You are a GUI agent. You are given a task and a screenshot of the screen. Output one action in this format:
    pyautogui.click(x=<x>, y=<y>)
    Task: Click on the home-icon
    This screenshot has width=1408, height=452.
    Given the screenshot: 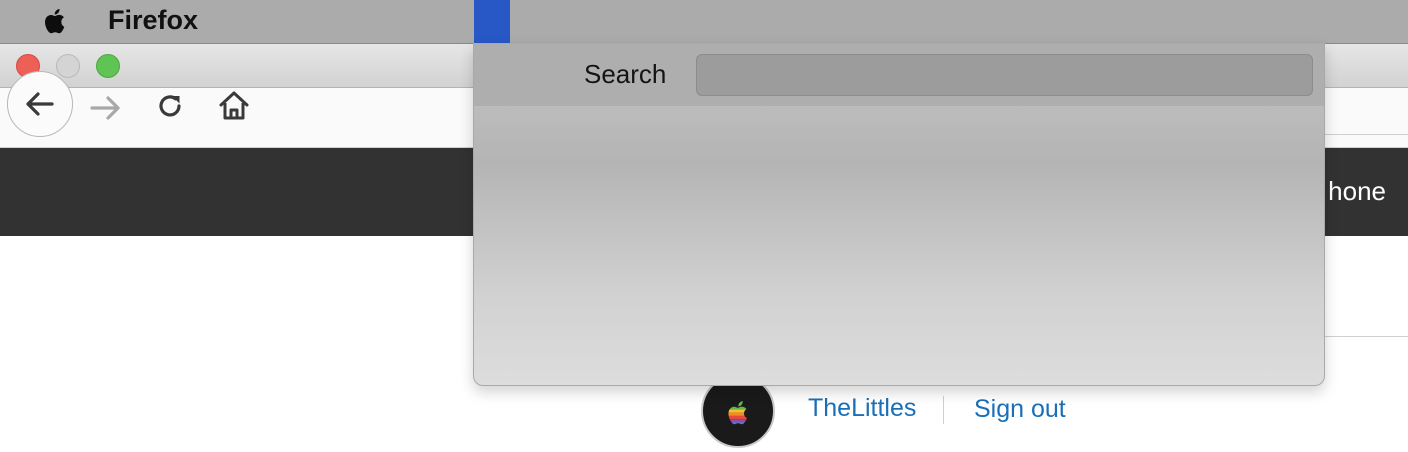 What is the action you would take?
    pyautogui.click(x=234, y=105)
    